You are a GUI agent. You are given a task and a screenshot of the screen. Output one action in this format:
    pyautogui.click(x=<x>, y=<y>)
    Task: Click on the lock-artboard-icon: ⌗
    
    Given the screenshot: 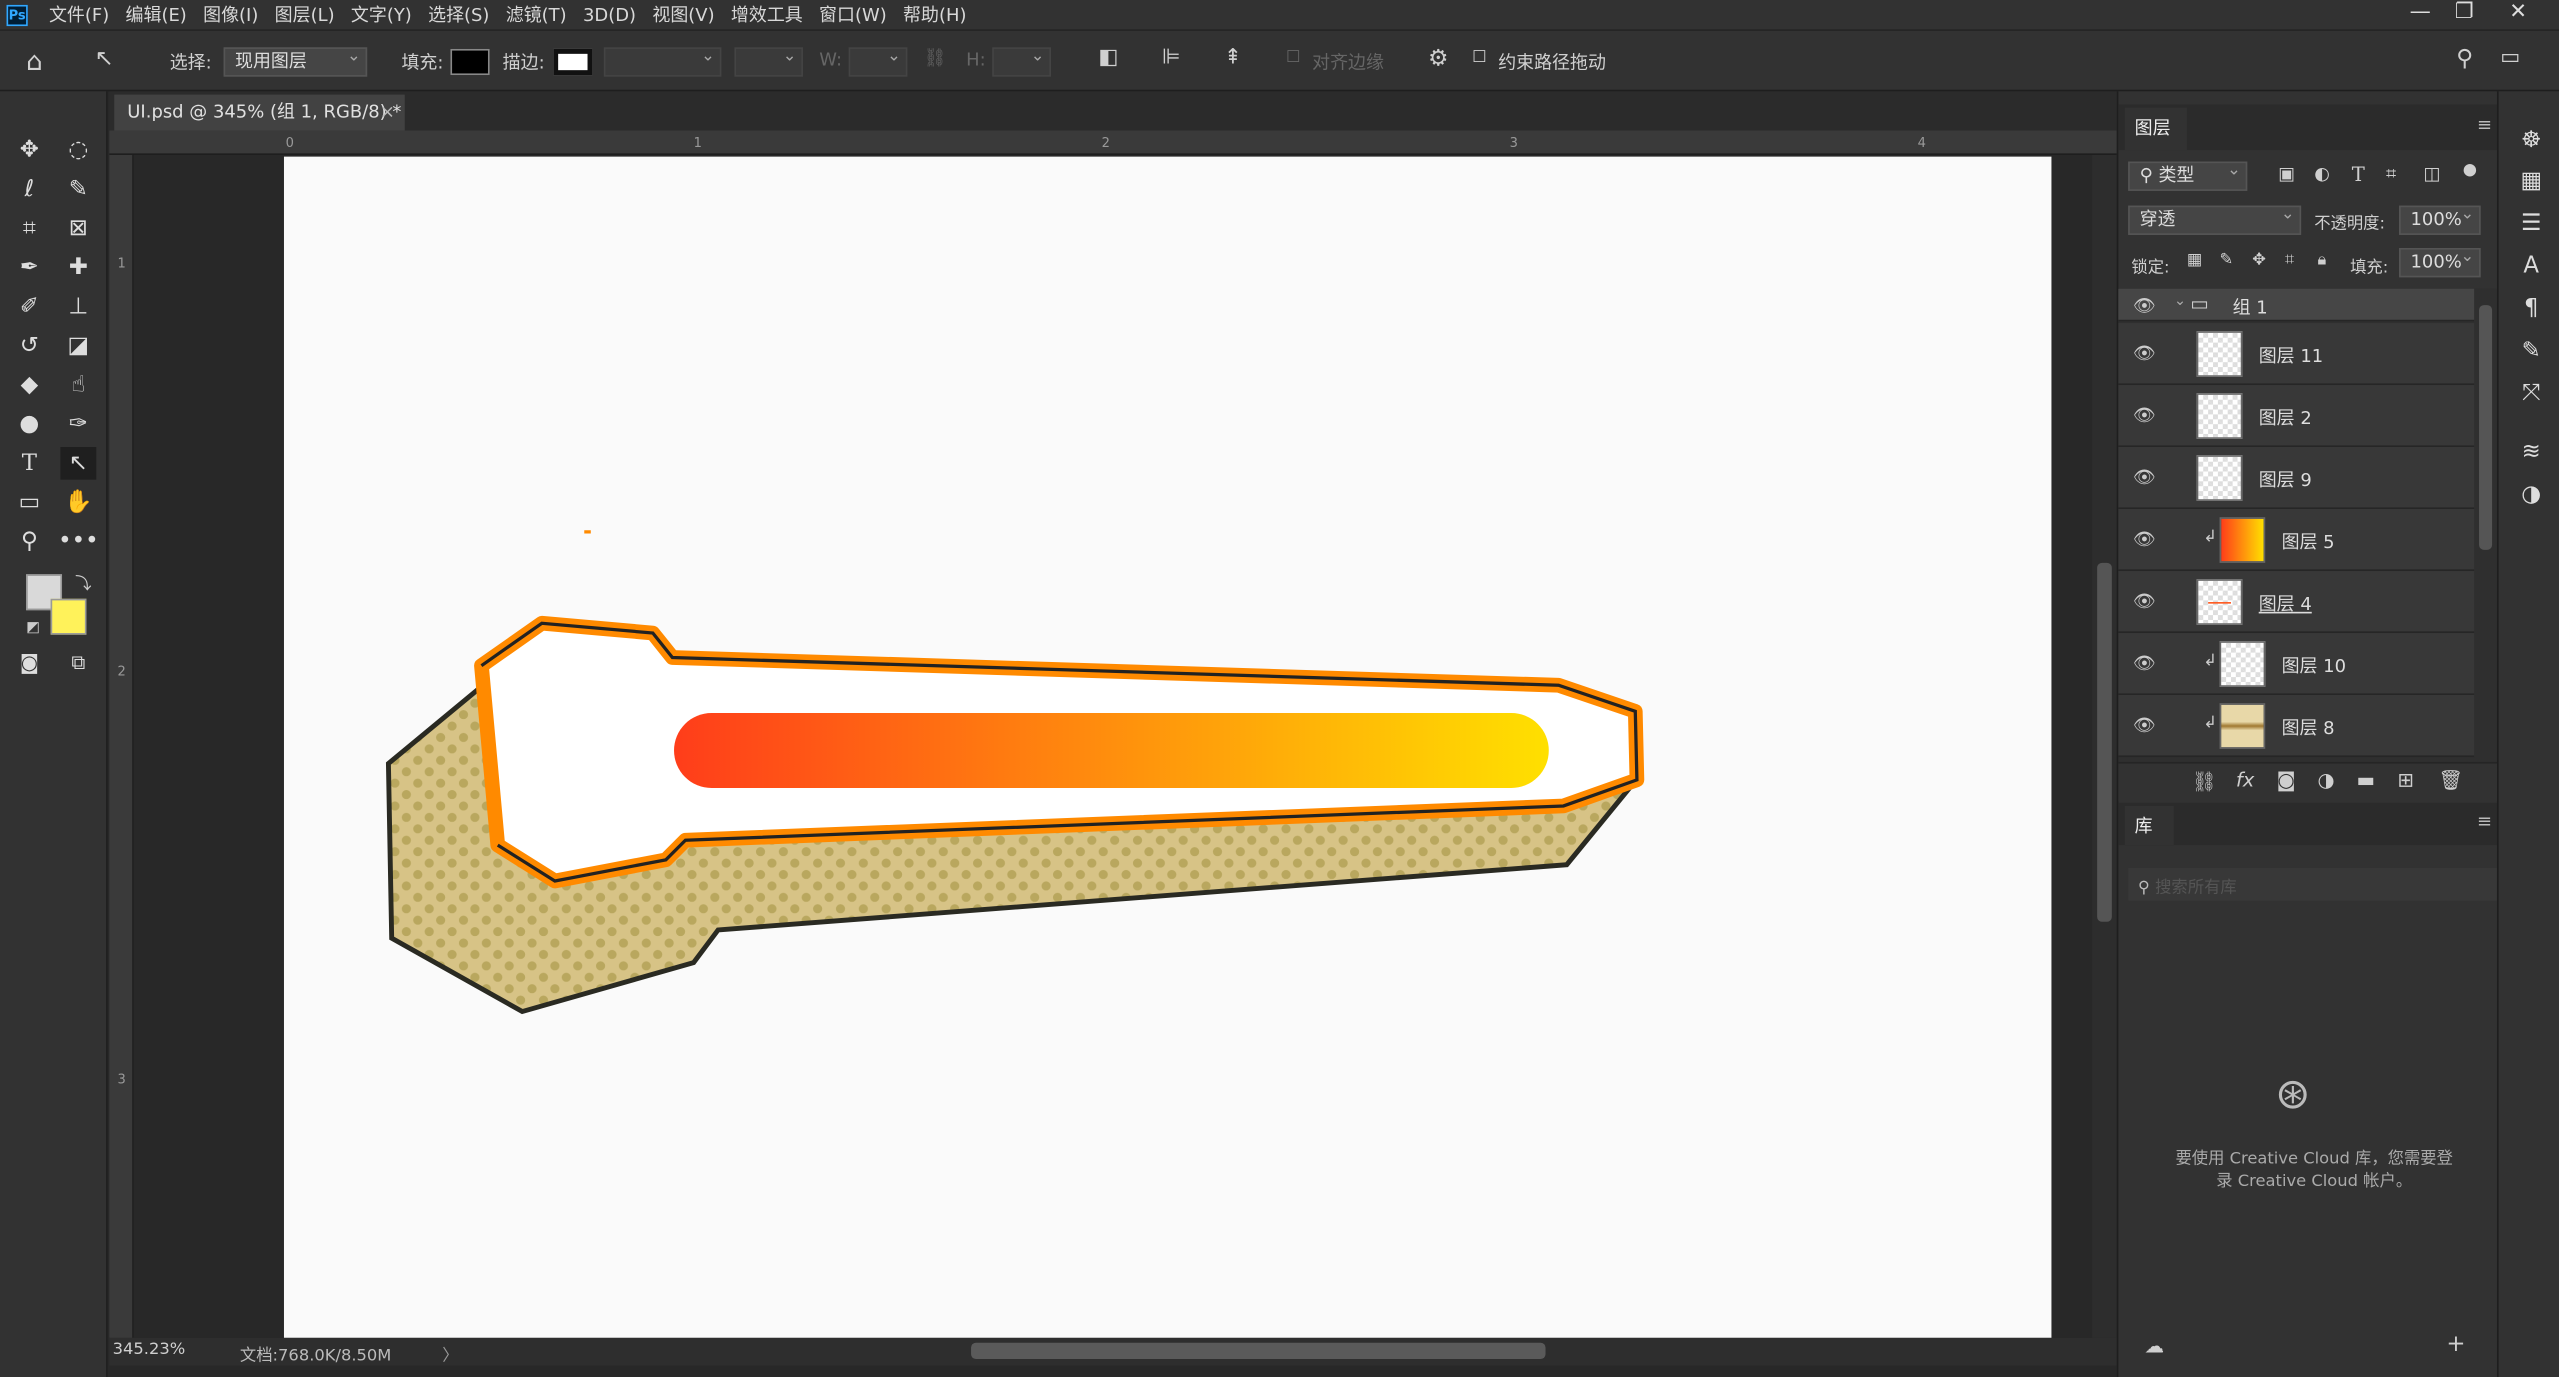 What is the action you would take?
    pyautogui.click(x=2289, y=260)
    